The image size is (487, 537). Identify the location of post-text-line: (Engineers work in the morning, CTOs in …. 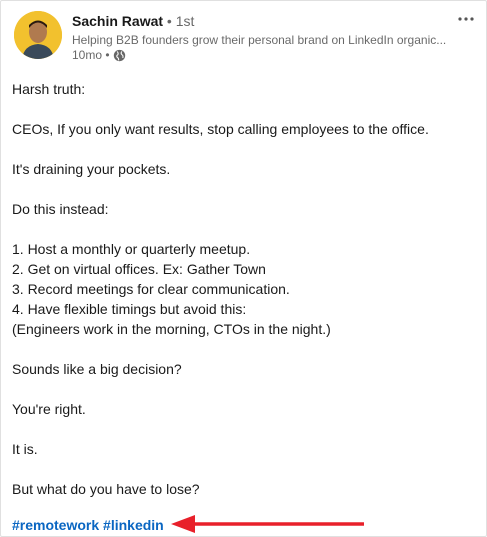
(171, 329).